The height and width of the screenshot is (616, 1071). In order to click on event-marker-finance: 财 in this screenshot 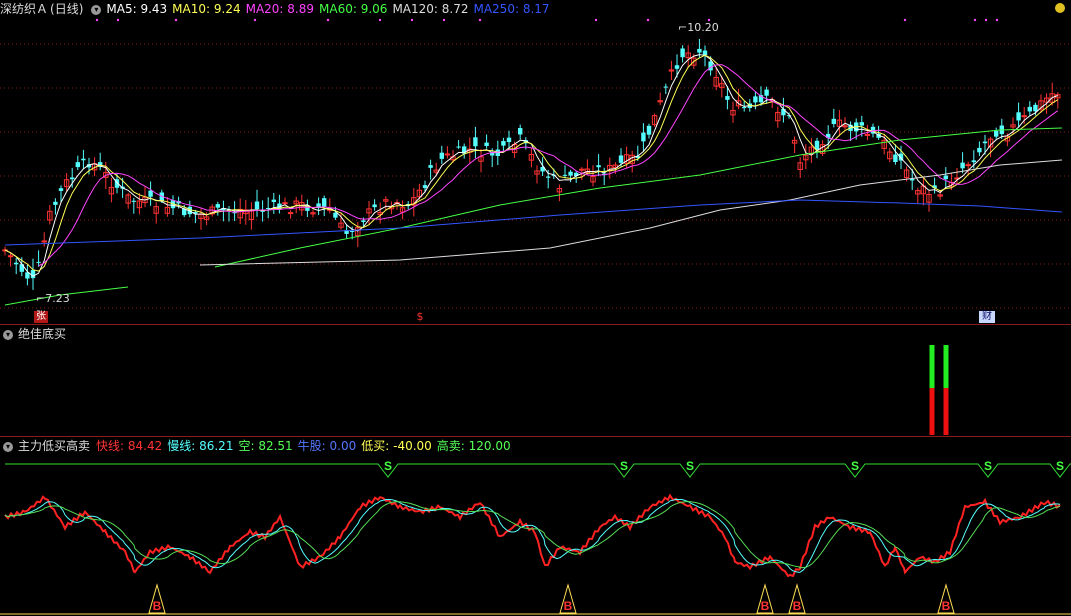, I will do `click(987, 317)`.